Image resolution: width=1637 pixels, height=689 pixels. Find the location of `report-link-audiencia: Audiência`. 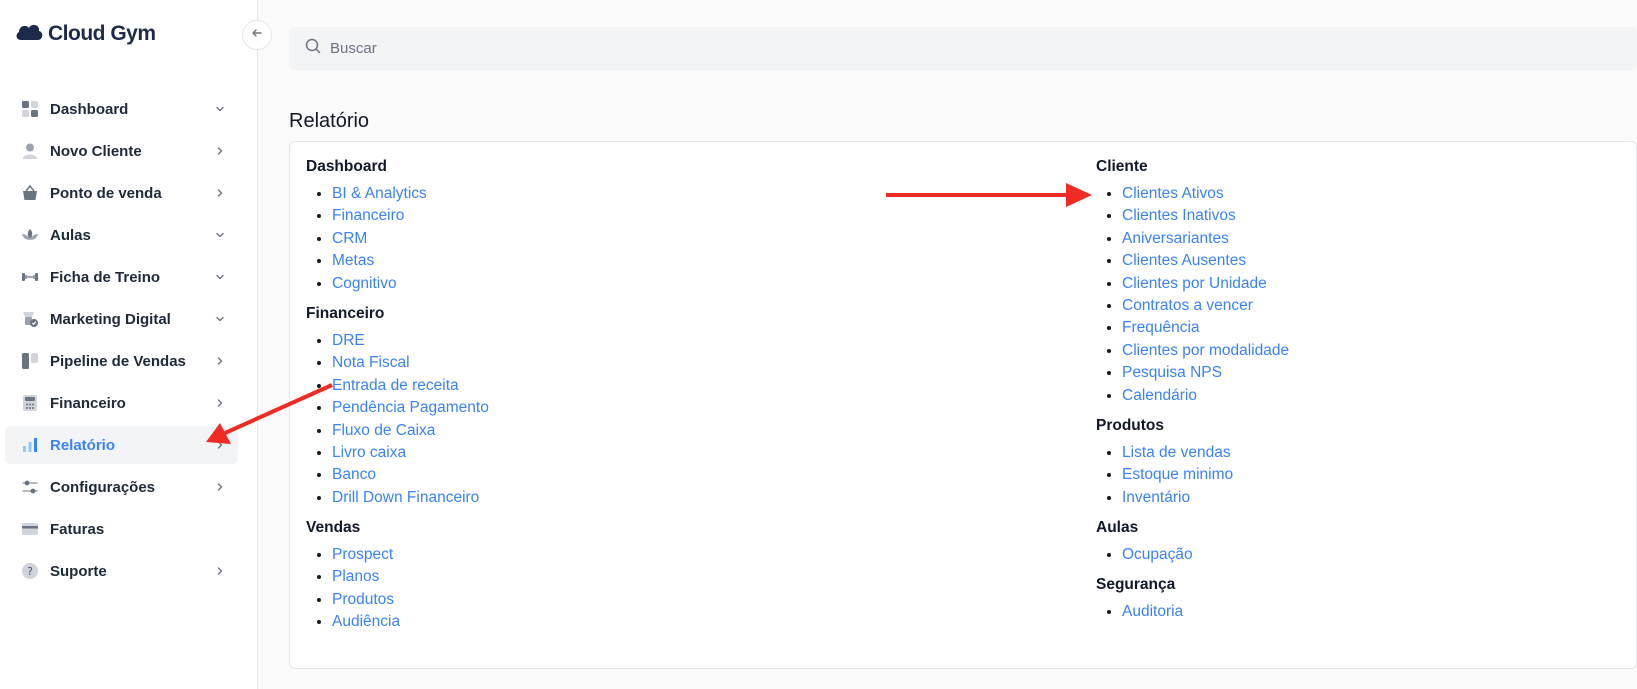

report-link-audiencia: Audiência is located at coordinates (366, 621).